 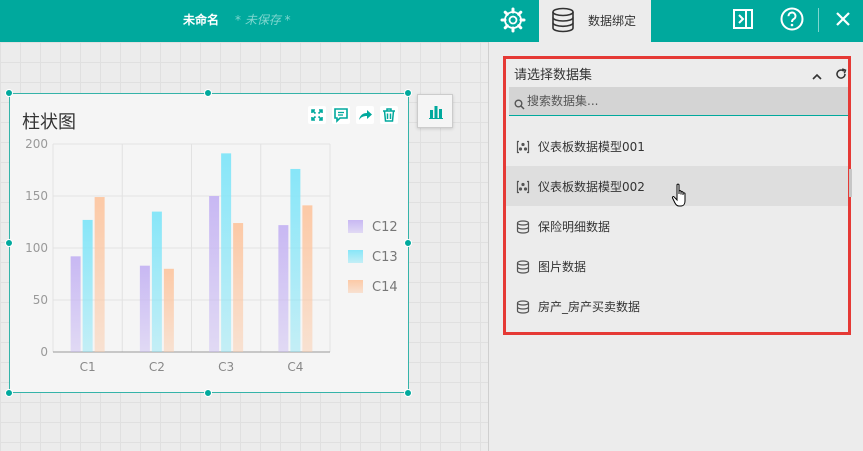 I want to click on header-divider, so click(x=818, y=20).